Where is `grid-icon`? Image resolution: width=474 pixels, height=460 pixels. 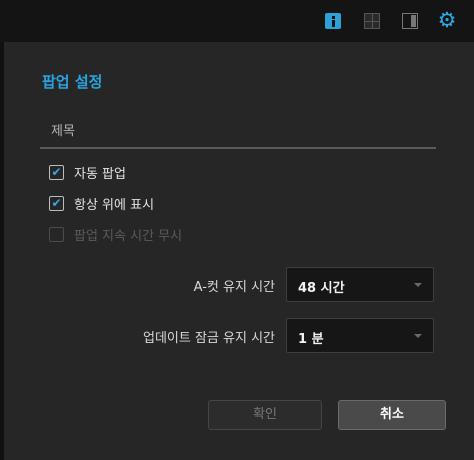 grid-icon is located at coordinates (372, 21).